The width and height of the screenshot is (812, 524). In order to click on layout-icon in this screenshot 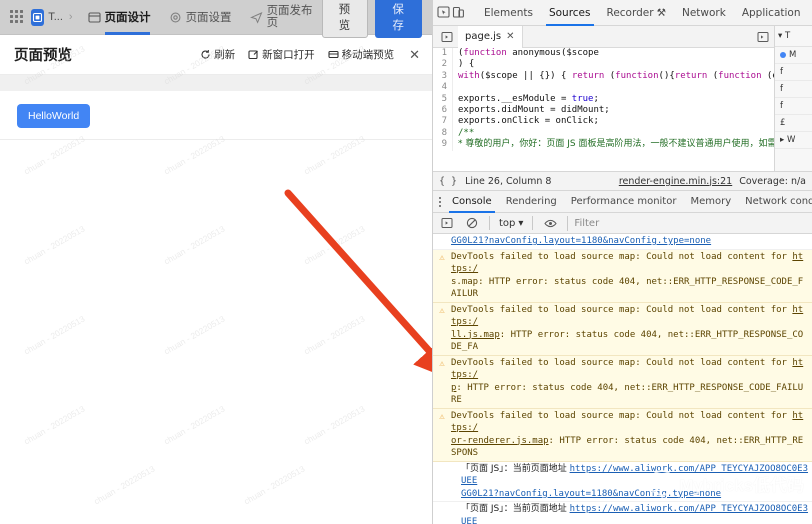, I will do `click(94, 17)`.